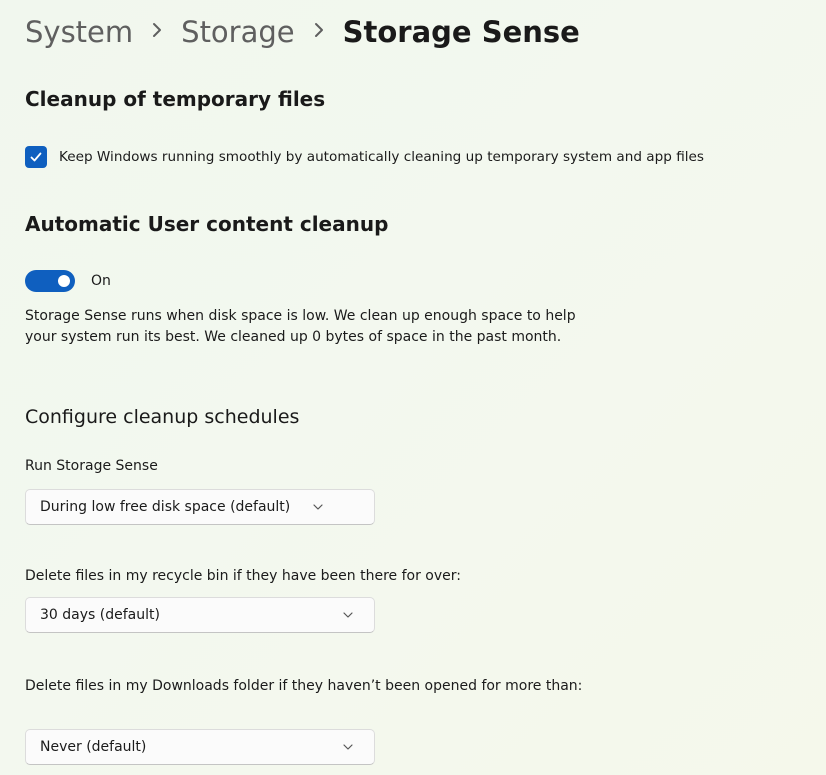 The width and height of the screenshot is (826, 775). I want to click on page-title: Storage Sense, so click(461, 32).